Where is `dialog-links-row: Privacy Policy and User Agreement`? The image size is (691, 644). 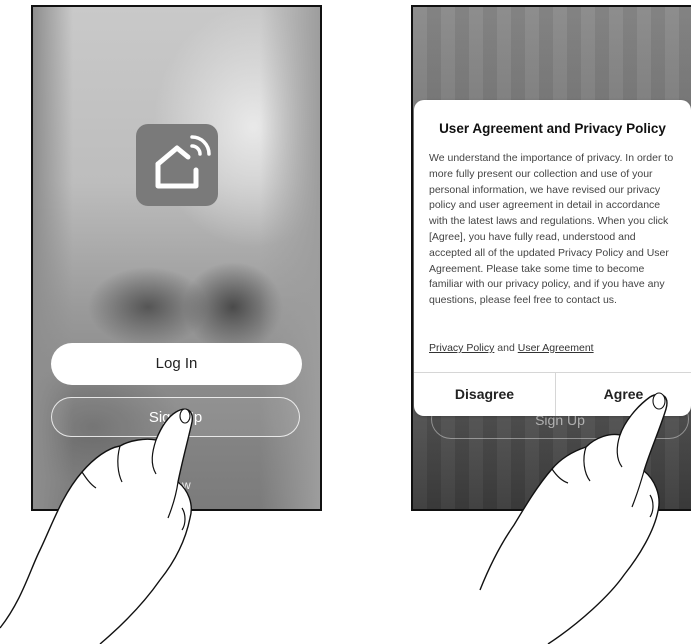
dialog-links-row: Privacy Policy and User Agreement is located at coordinates (511, 348).